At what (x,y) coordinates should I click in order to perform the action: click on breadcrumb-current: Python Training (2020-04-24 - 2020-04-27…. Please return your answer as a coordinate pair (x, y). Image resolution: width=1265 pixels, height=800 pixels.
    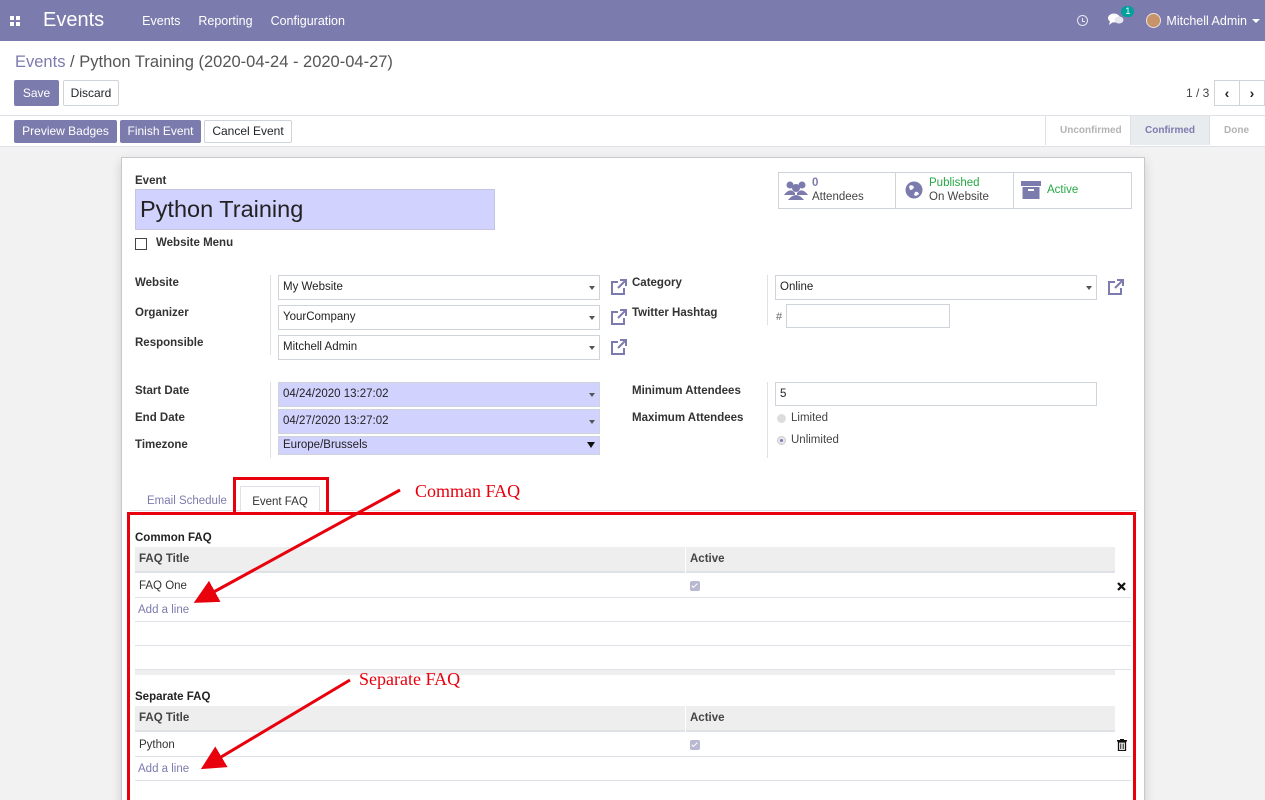
    Looking at the image, I should click on (236, 62).